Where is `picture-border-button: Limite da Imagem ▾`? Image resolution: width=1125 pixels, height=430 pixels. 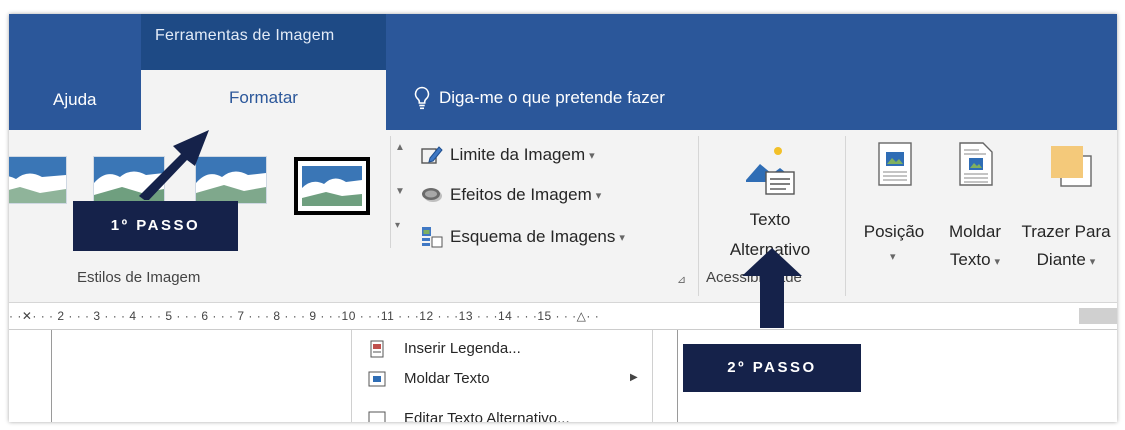 picture-border-button: Limite da Imagem ▾ is located at coordinates (508, 155).